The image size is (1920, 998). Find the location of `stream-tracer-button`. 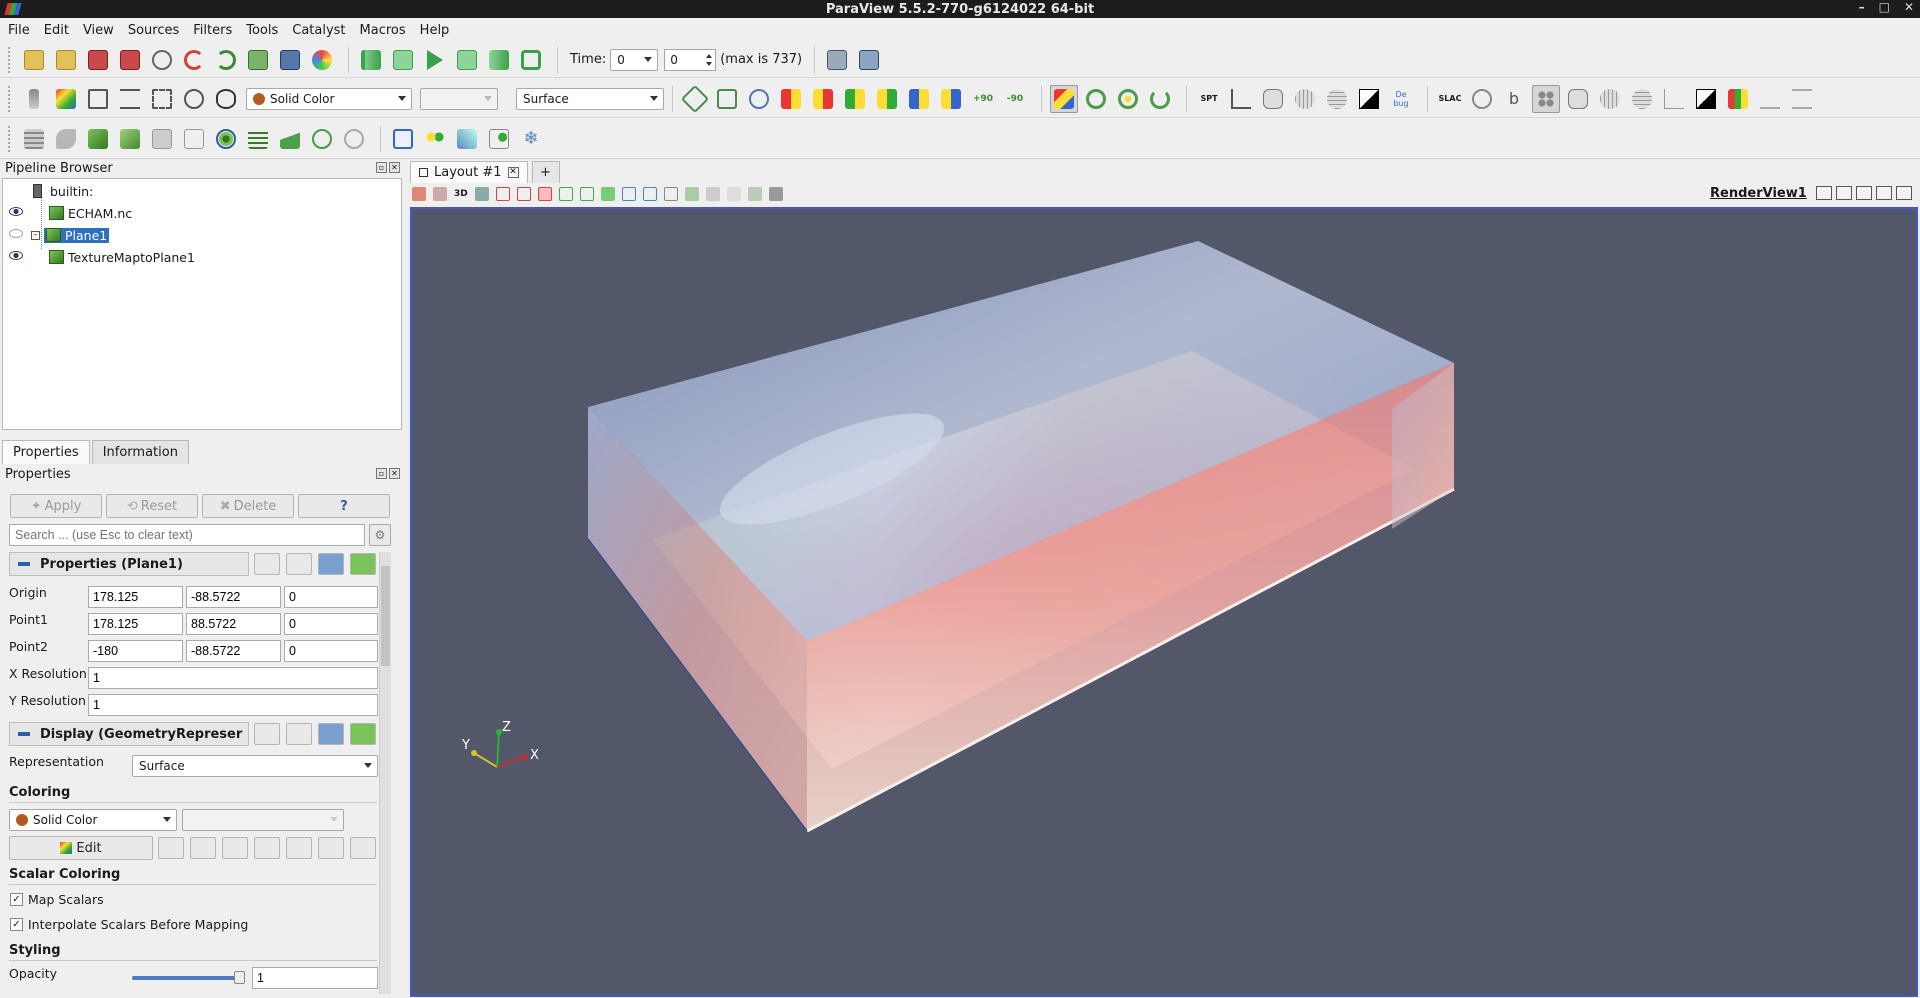

stream-tracer-button is located at coordinates (258, 139).